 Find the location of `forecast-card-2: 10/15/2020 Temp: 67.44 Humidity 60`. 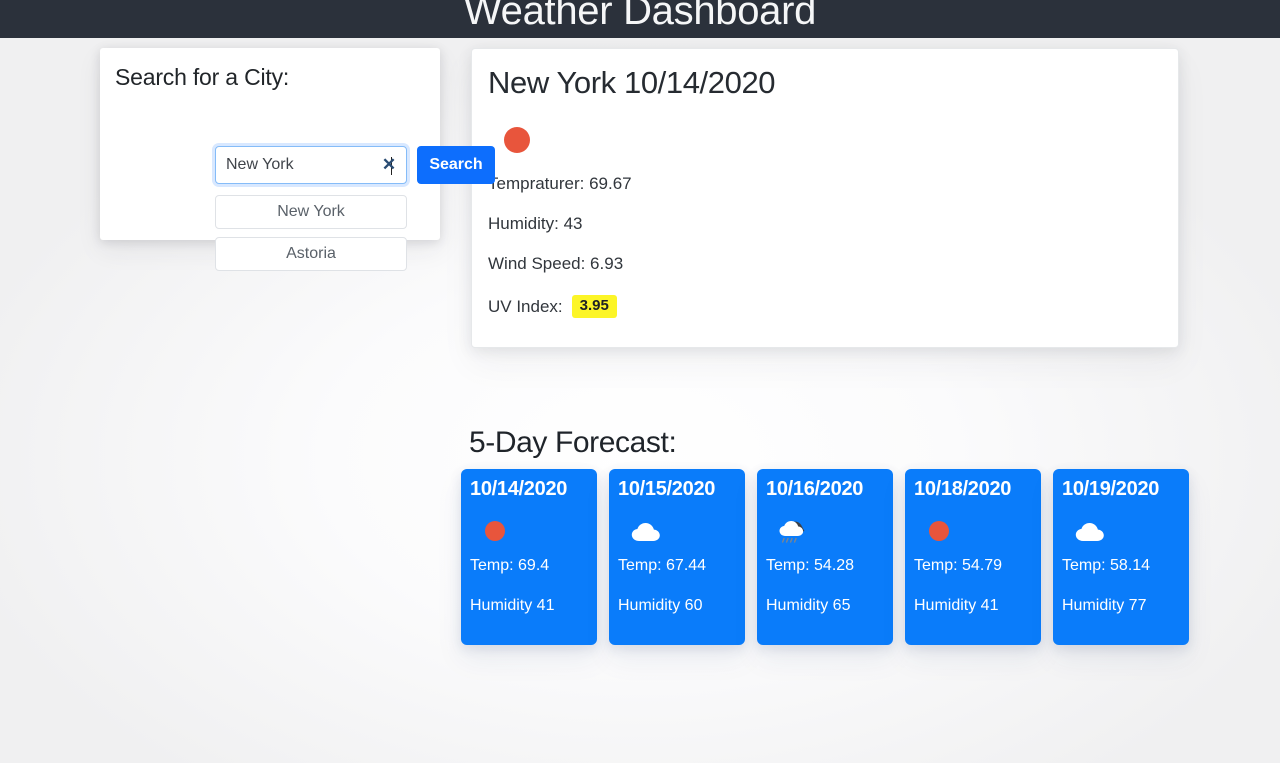

forecast-card-2: 10/15/2020 Temp: 67.44 Humidity 60 is located at coordinates (677, 557).